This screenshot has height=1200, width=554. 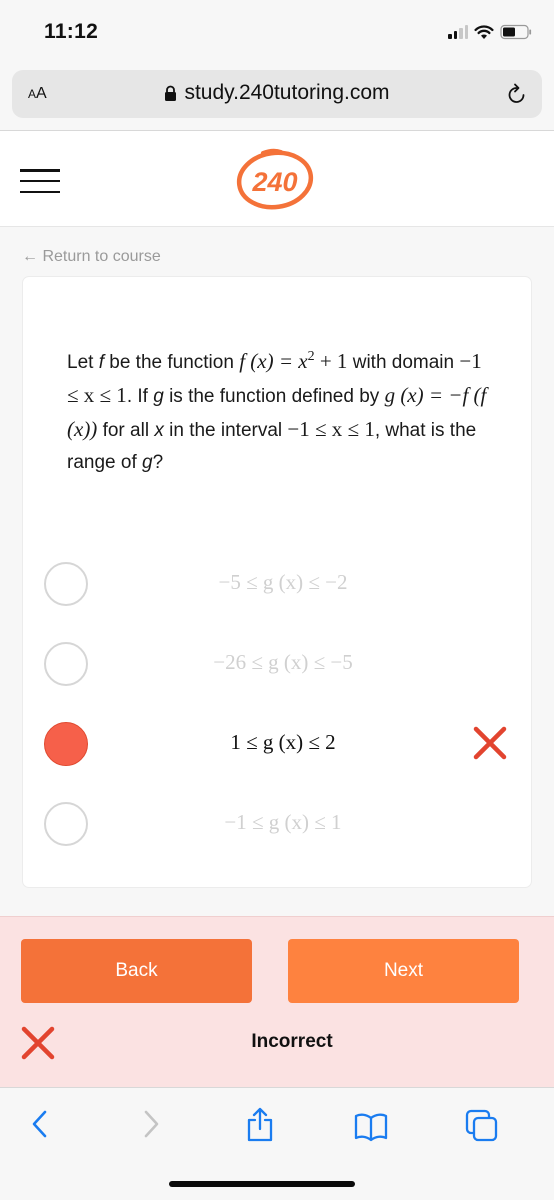 What do you see at coordinates (274, 396) in the screenshot?
I see `question-text-part: is the function defined by` at bounding box center [274, 396].